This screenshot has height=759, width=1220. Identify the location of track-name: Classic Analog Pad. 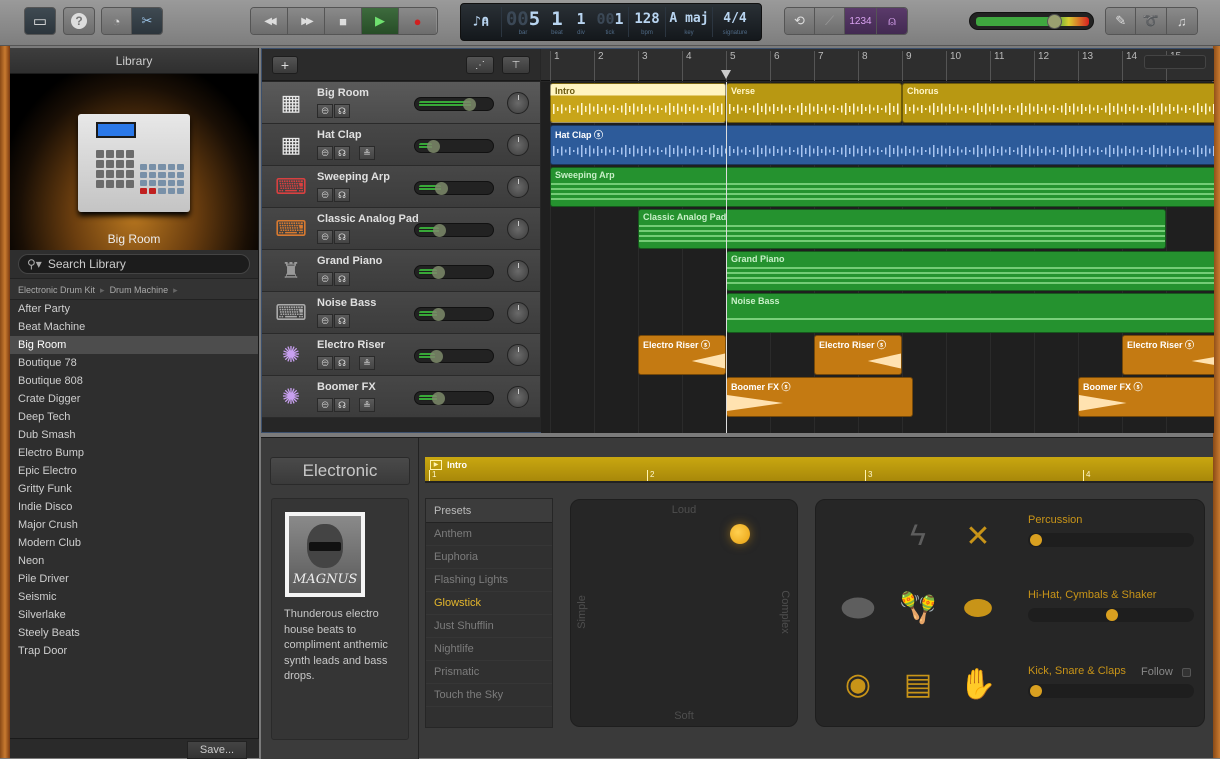
(368, 219).